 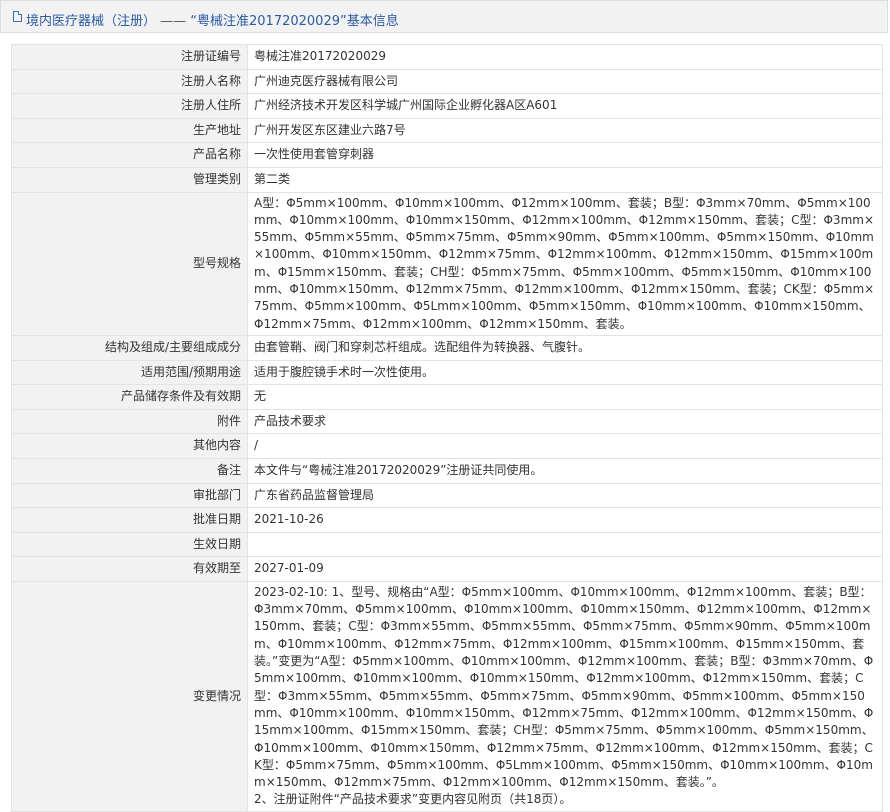 I want to click on table-row: 其他内容 /, so click(x=447, y=446).